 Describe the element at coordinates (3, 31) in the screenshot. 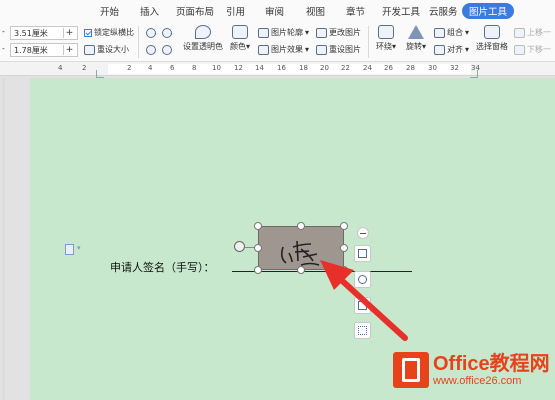

I see `width-minus: -` at that location.